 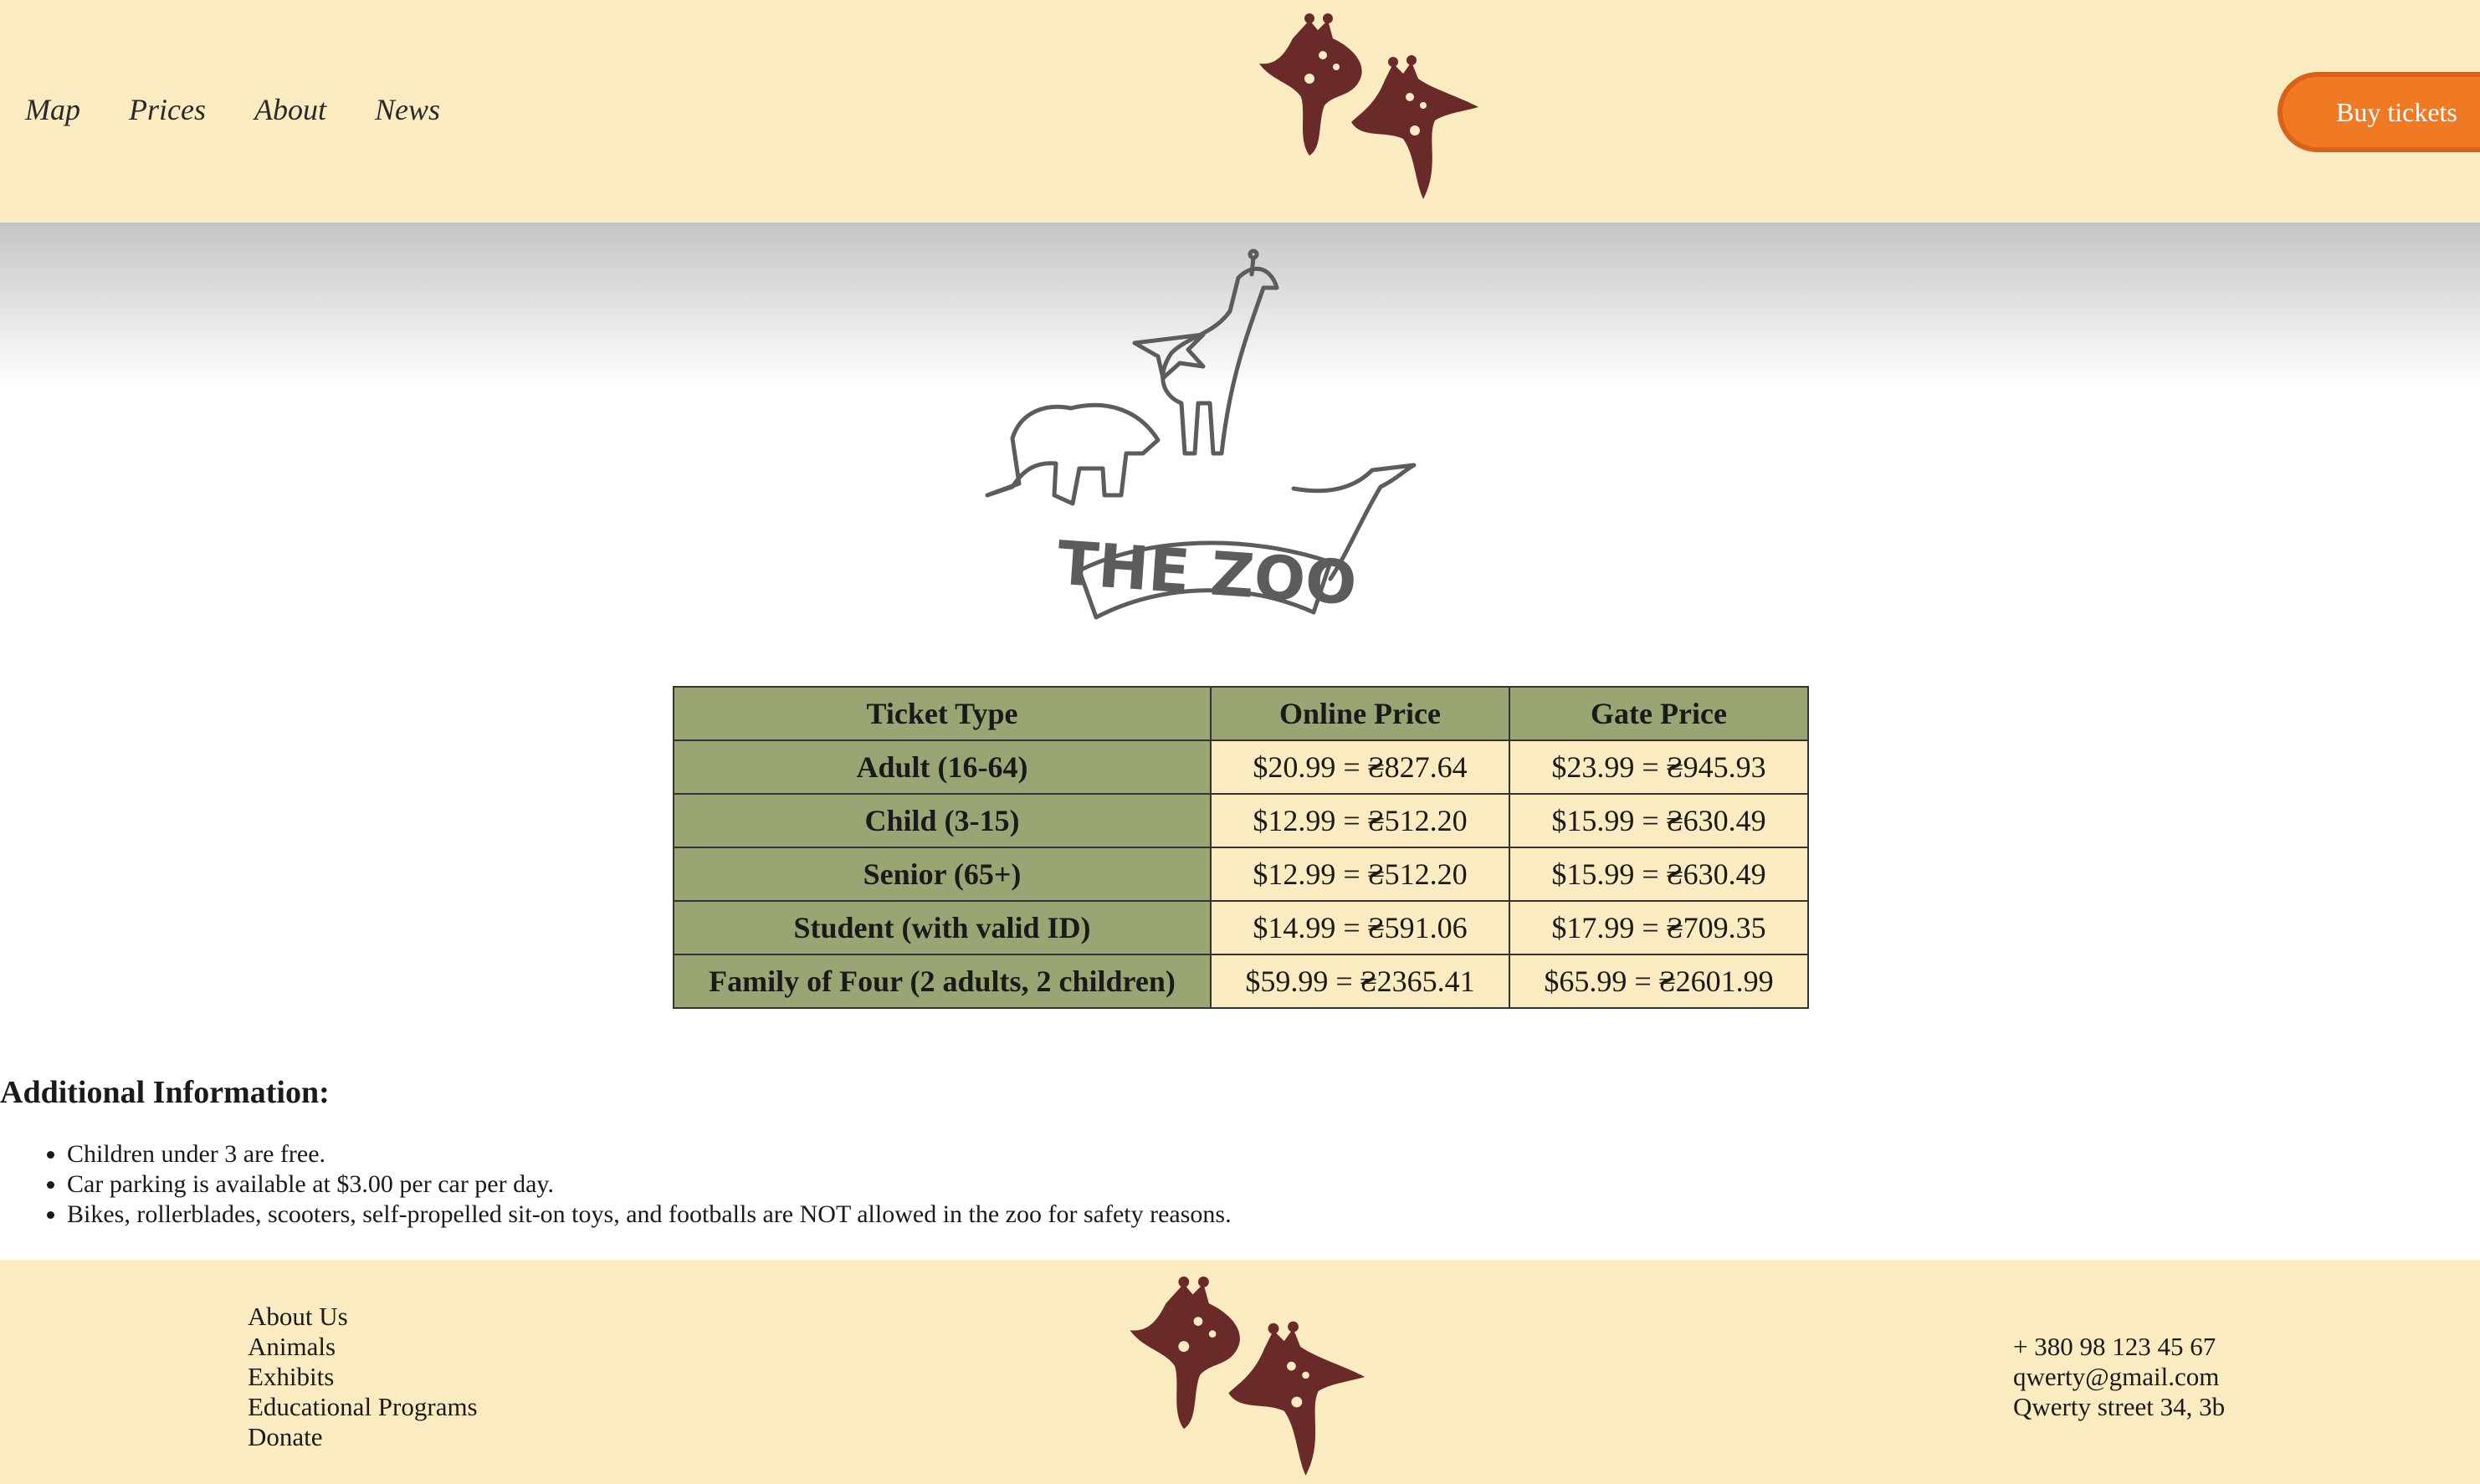 I want to click on list-item: Children under 3 are free., so click(x=649, y=1154).